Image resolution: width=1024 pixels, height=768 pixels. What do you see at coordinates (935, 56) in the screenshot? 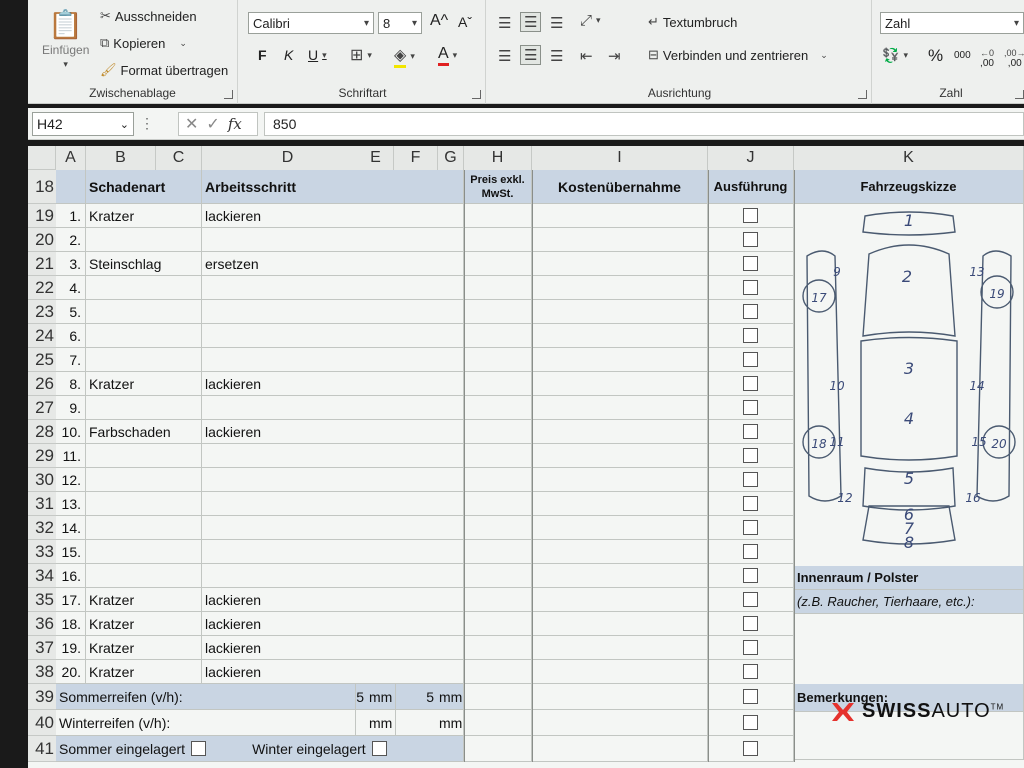
I see `percent-button: %` at bounding box center [935, 56].